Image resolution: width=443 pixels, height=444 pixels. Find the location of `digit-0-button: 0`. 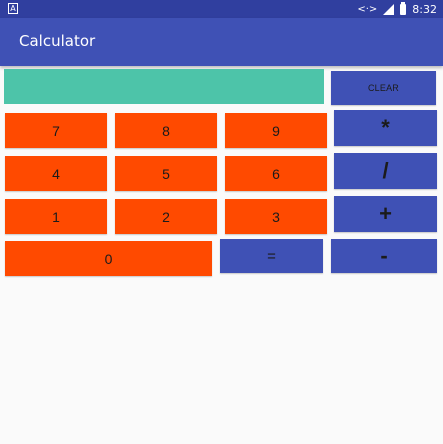

digit-0-button: 0 is located at coordinates (108, 258).